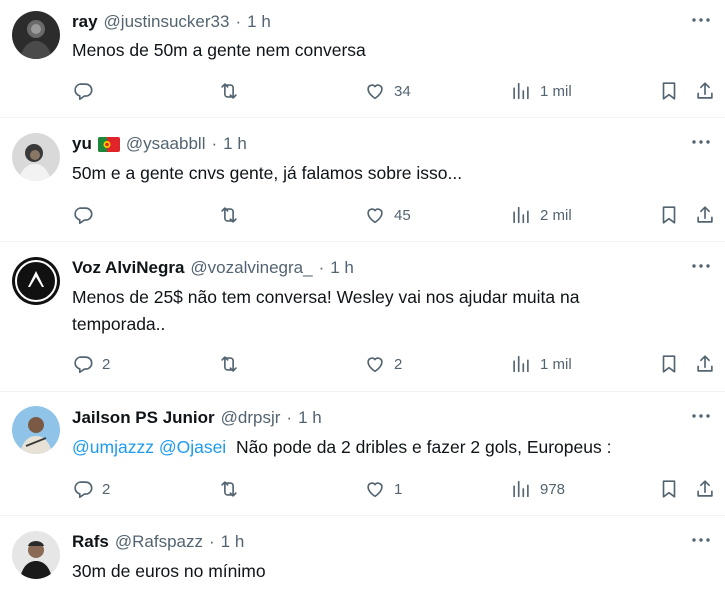 This screenshot has height=592, width=725. Describe the element at coordinates (128, 268) in the screenshot. I see `display-name: Voz AlviNegra` at that location.